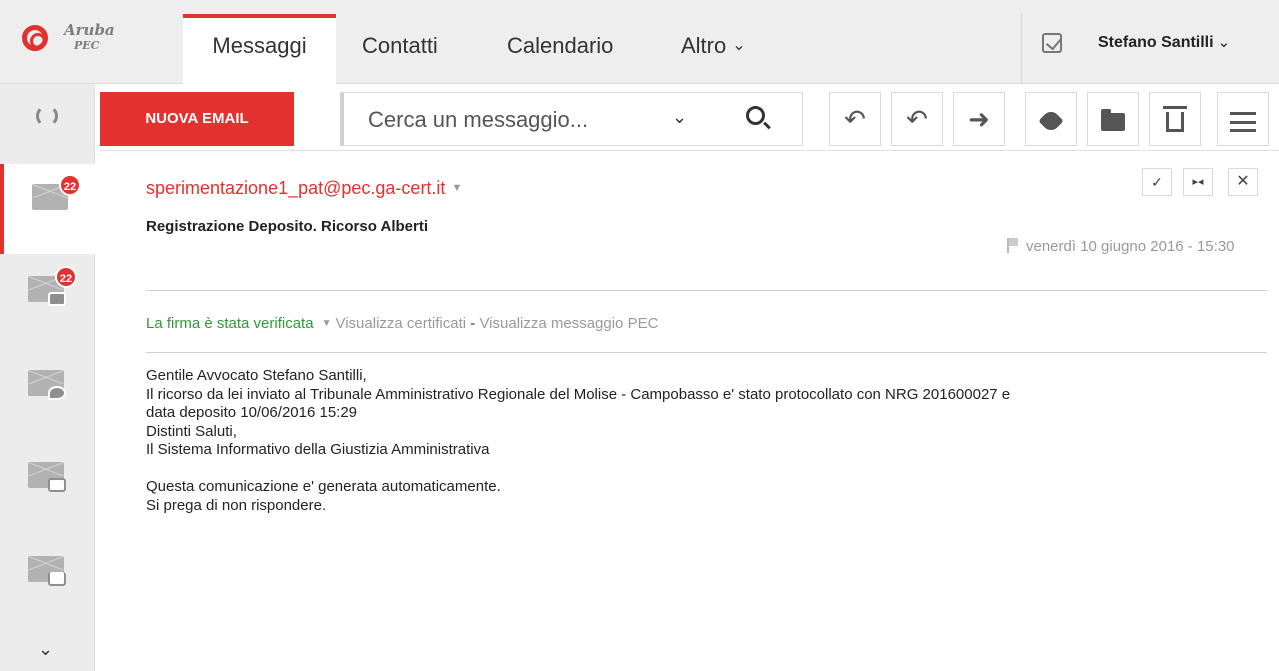 The height and width of the screenshot is (671, 1279). I want to click on close-message-button: ✕, so click(1243, 182).